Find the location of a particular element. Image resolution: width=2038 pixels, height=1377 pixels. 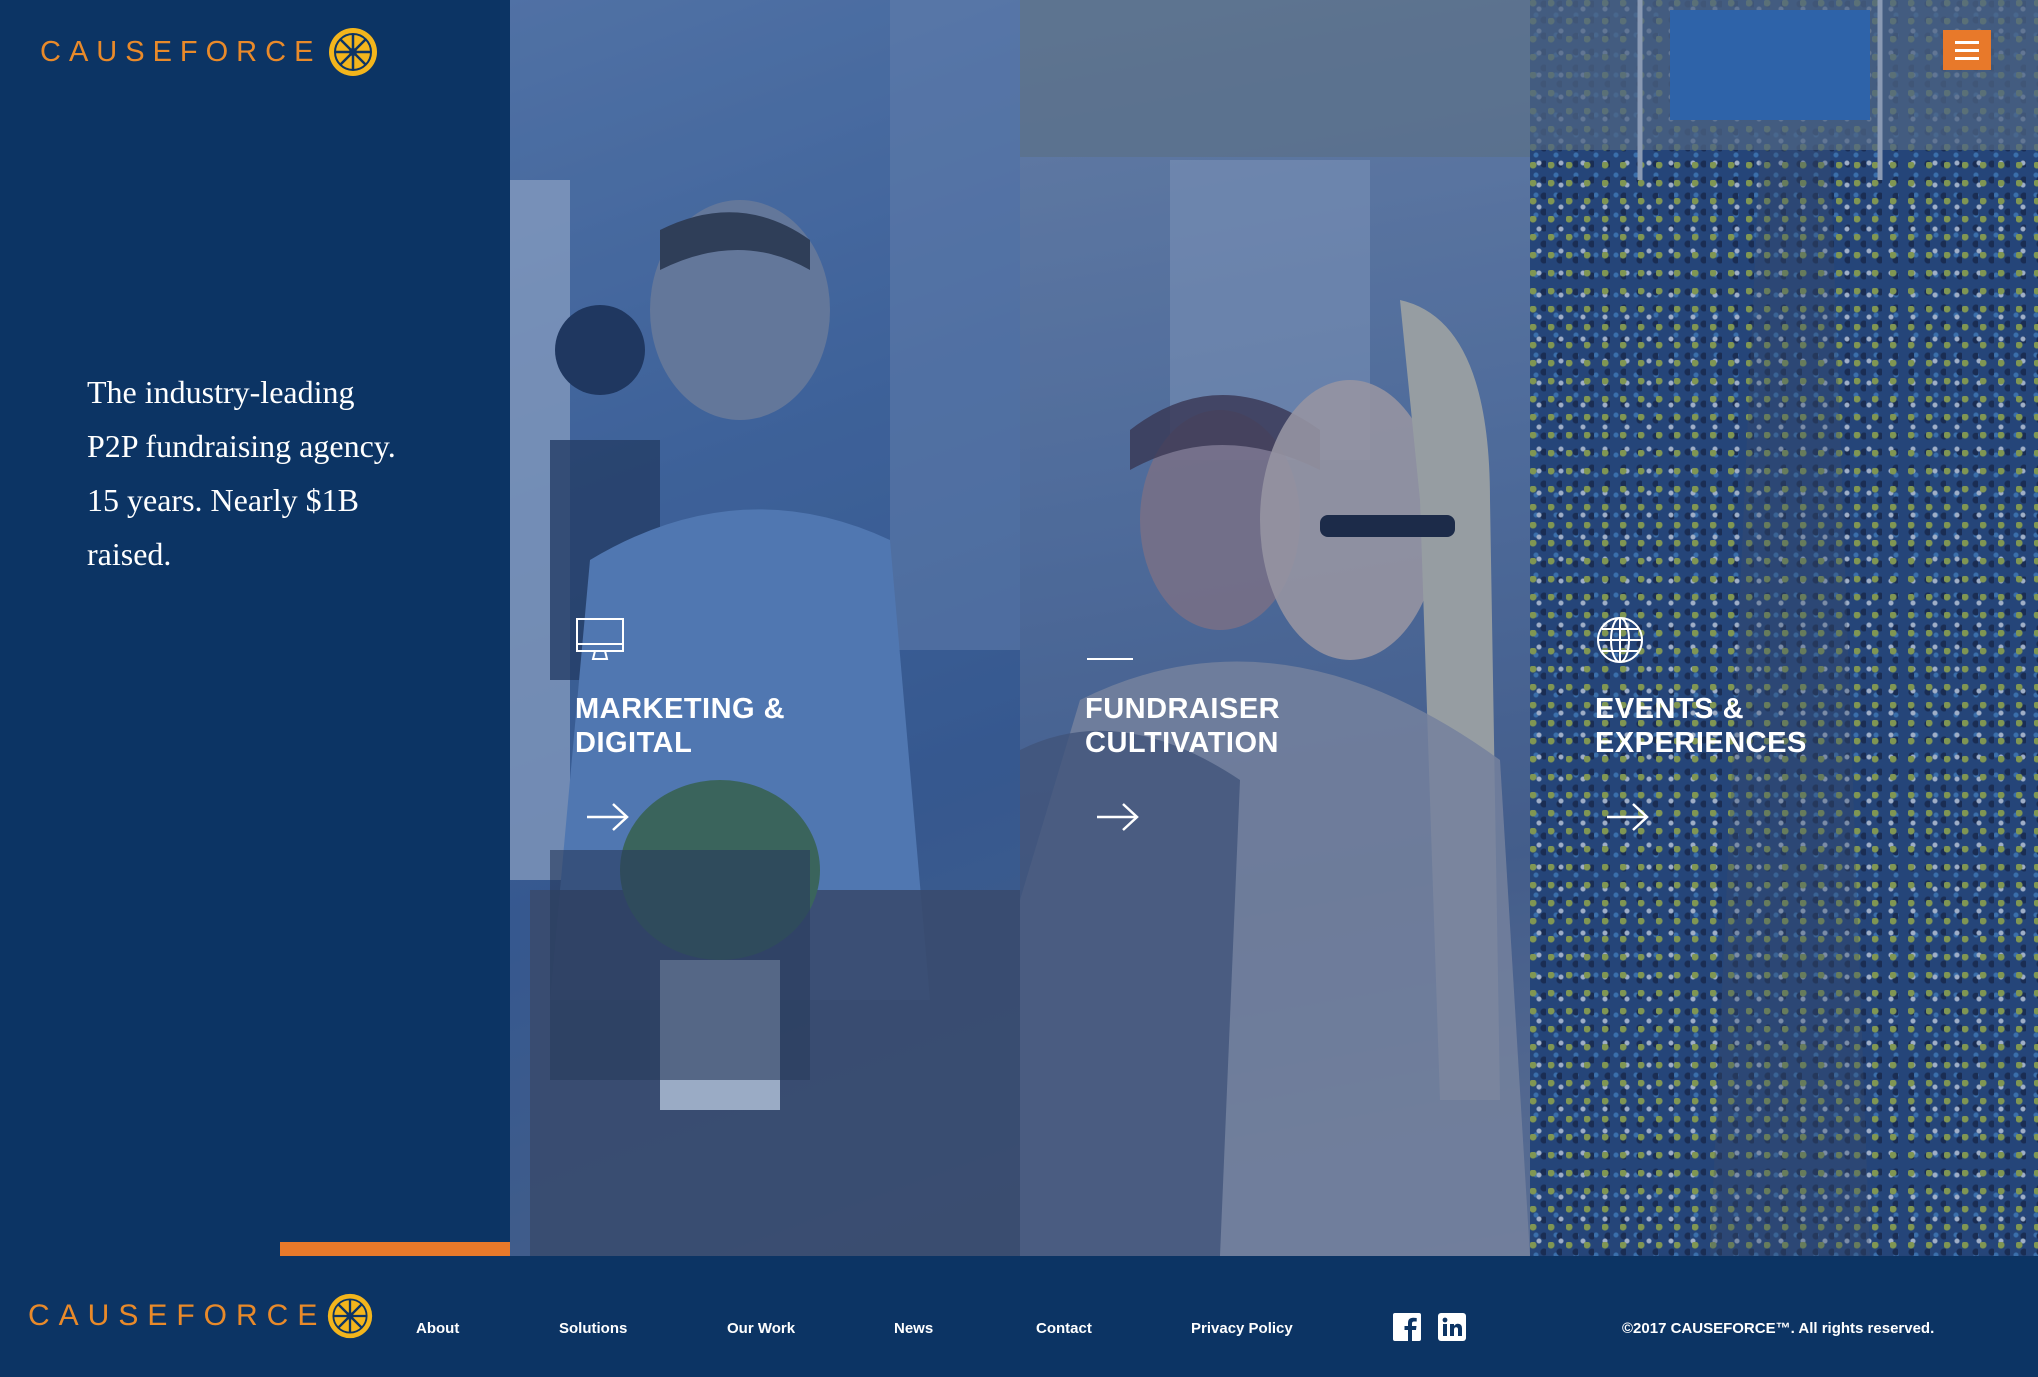

tagline-line: P2P fundraising agency. is located at coordinates (241, 446).